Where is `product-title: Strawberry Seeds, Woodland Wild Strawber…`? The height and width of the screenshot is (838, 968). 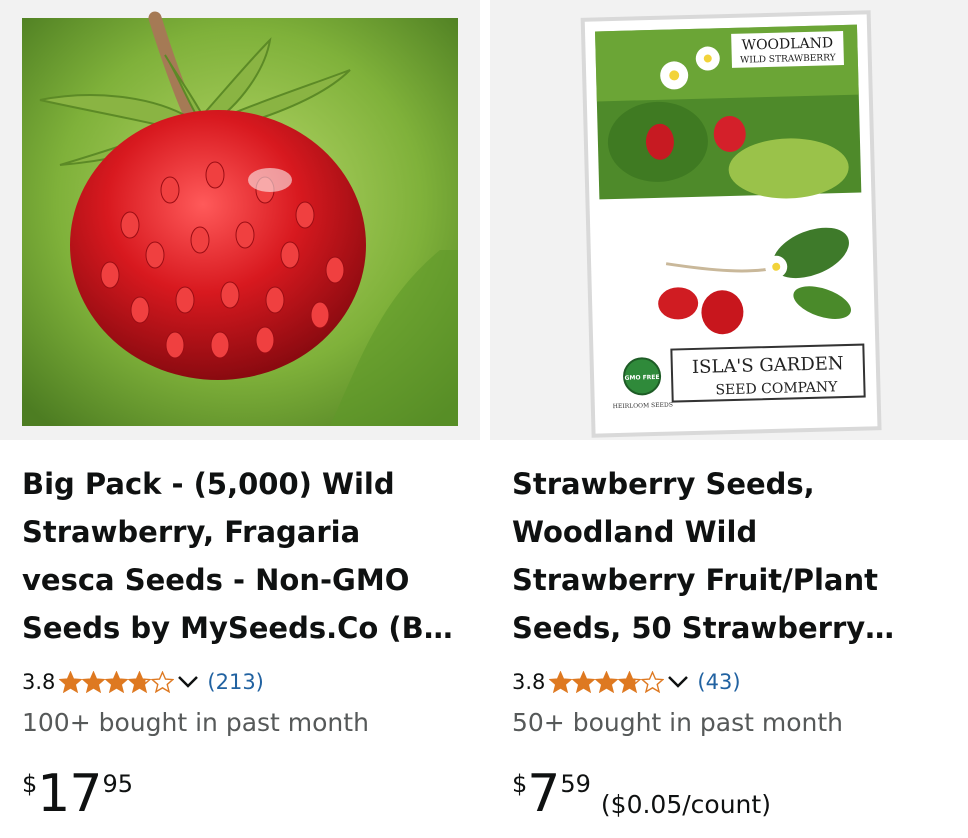 product-title: Strawberry Seeds, Woodland Wild Strawber… is located at coordinates (731, 556).